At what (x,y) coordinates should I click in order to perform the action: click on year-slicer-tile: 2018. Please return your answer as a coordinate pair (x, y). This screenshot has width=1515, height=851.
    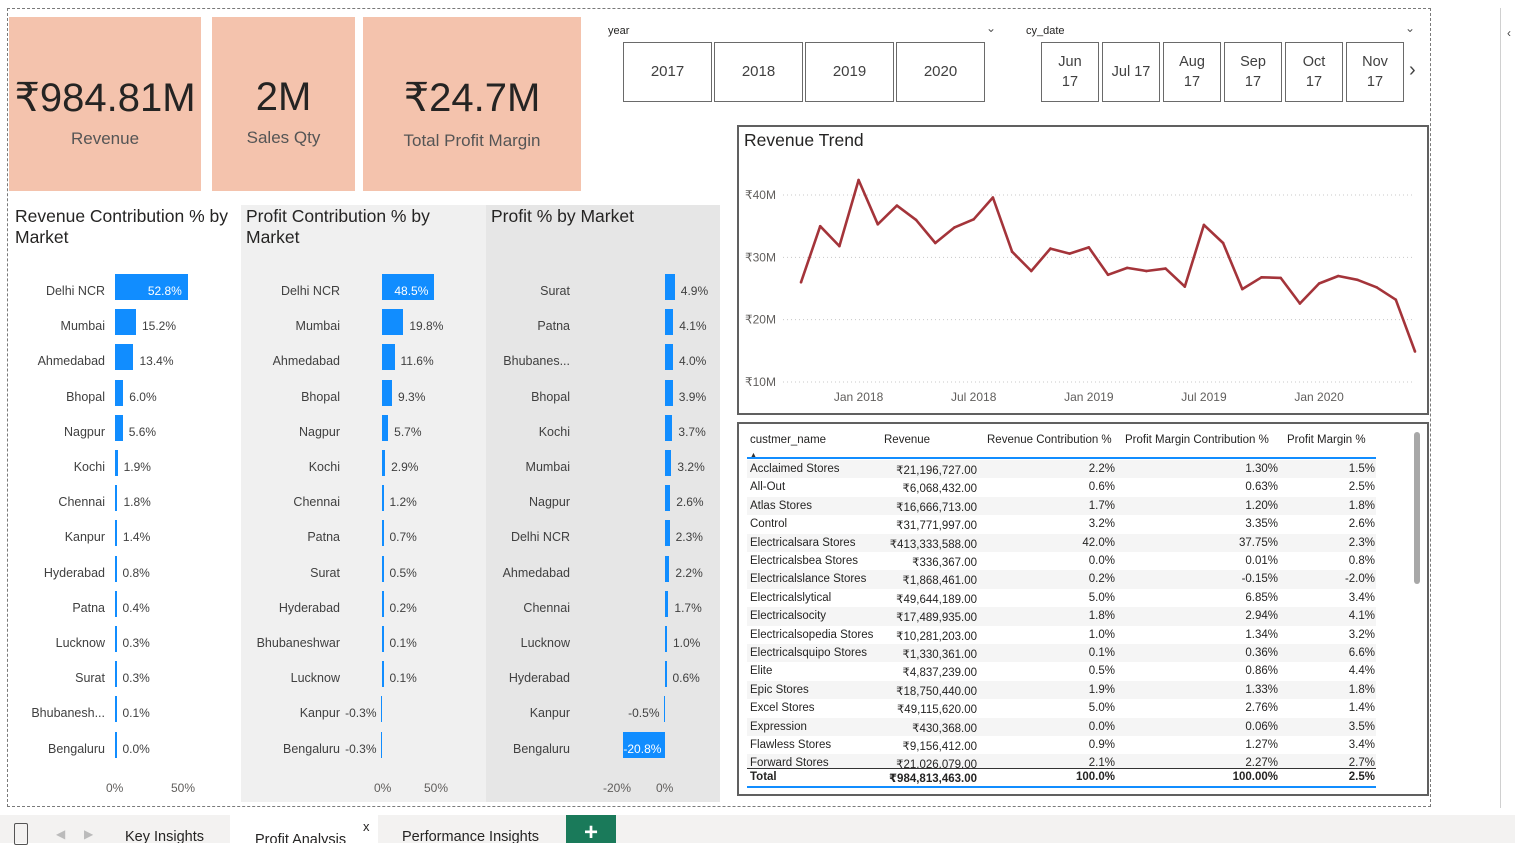
    Looking at the image, I should click on (758, 72).